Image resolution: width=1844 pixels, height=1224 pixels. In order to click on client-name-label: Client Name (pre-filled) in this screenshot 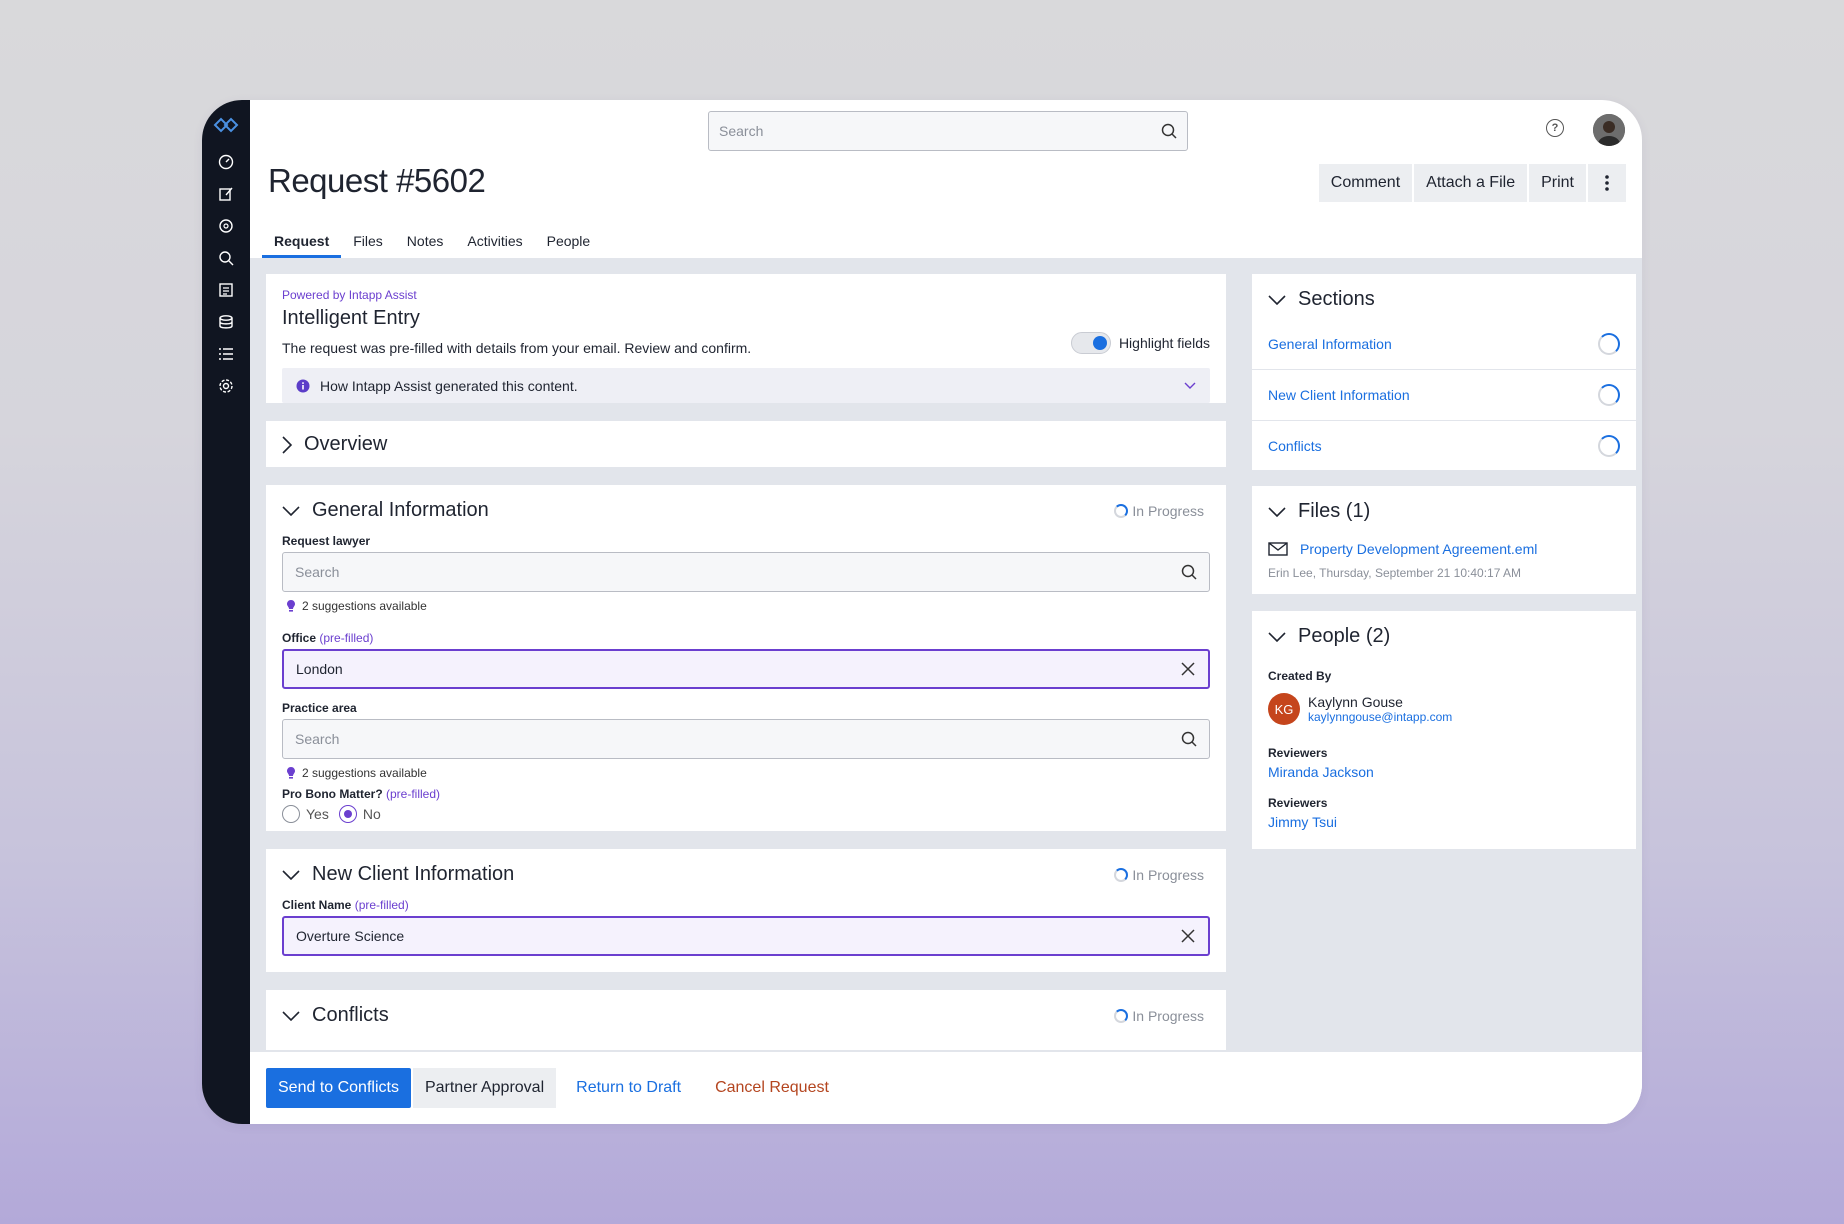, I will do `click(345, 905)`.